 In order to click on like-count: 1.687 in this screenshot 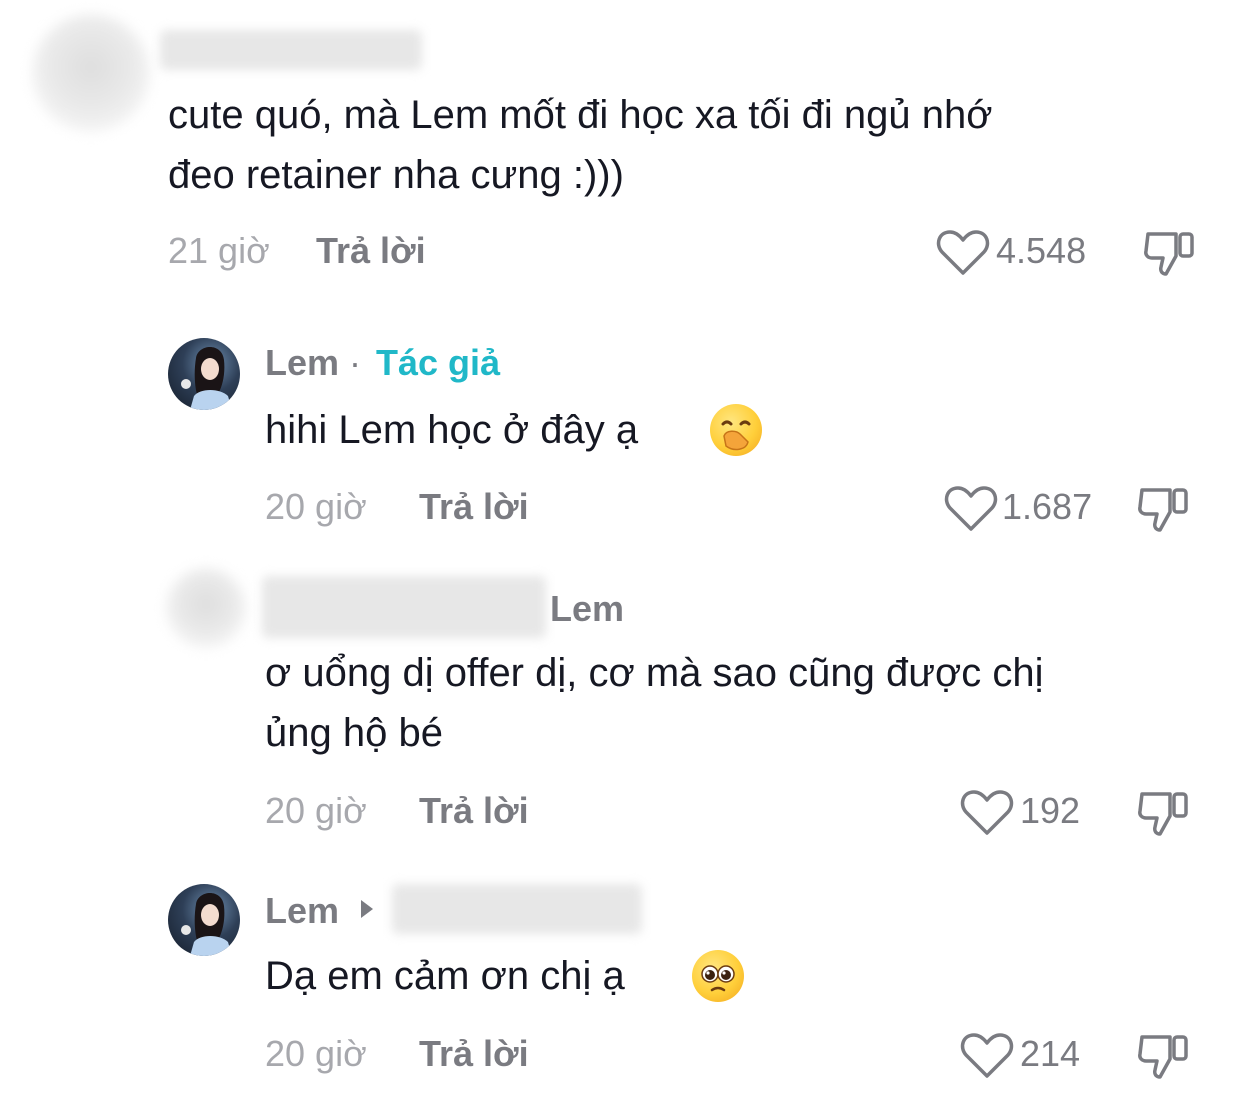, I will do `click(1047, 506)`.